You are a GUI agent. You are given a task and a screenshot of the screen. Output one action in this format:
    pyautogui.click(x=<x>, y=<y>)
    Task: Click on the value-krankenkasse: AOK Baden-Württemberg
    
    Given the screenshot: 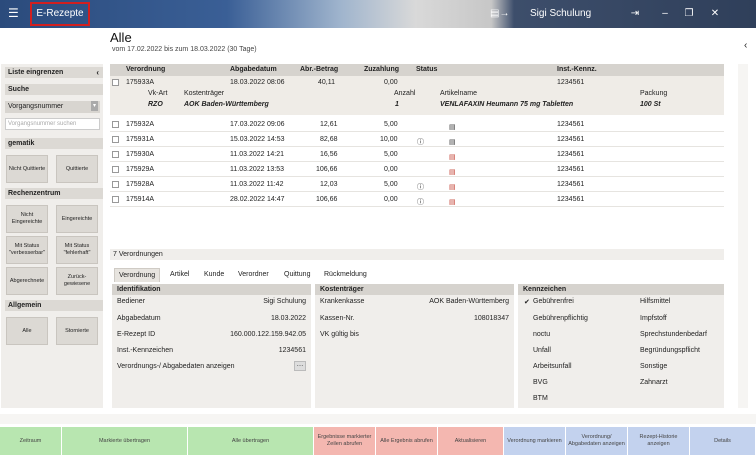 What is the action you would take?
    pyautogui.click(x=469, y=301)
    